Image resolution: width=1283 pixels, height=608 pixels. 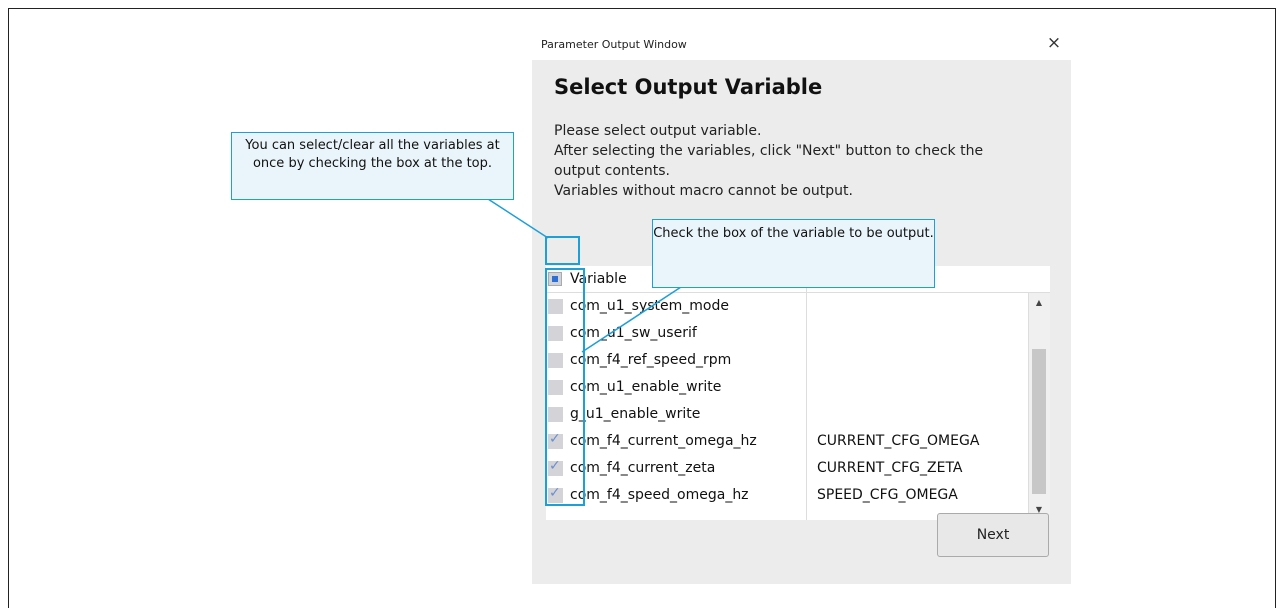 I want to click on variable-name-cell: g_u1_enable_write, so click(x=635, y=414).